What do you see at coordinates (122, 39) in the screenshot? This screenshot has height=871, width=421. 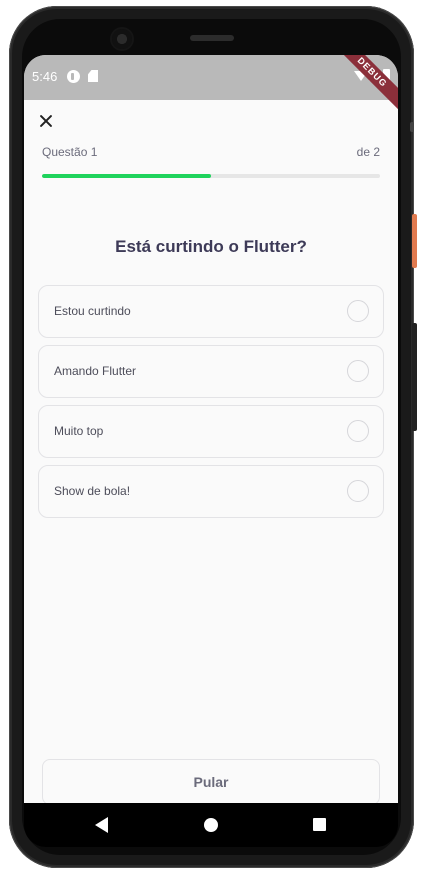 I see `front-camera` at bounding box center [122, 39].